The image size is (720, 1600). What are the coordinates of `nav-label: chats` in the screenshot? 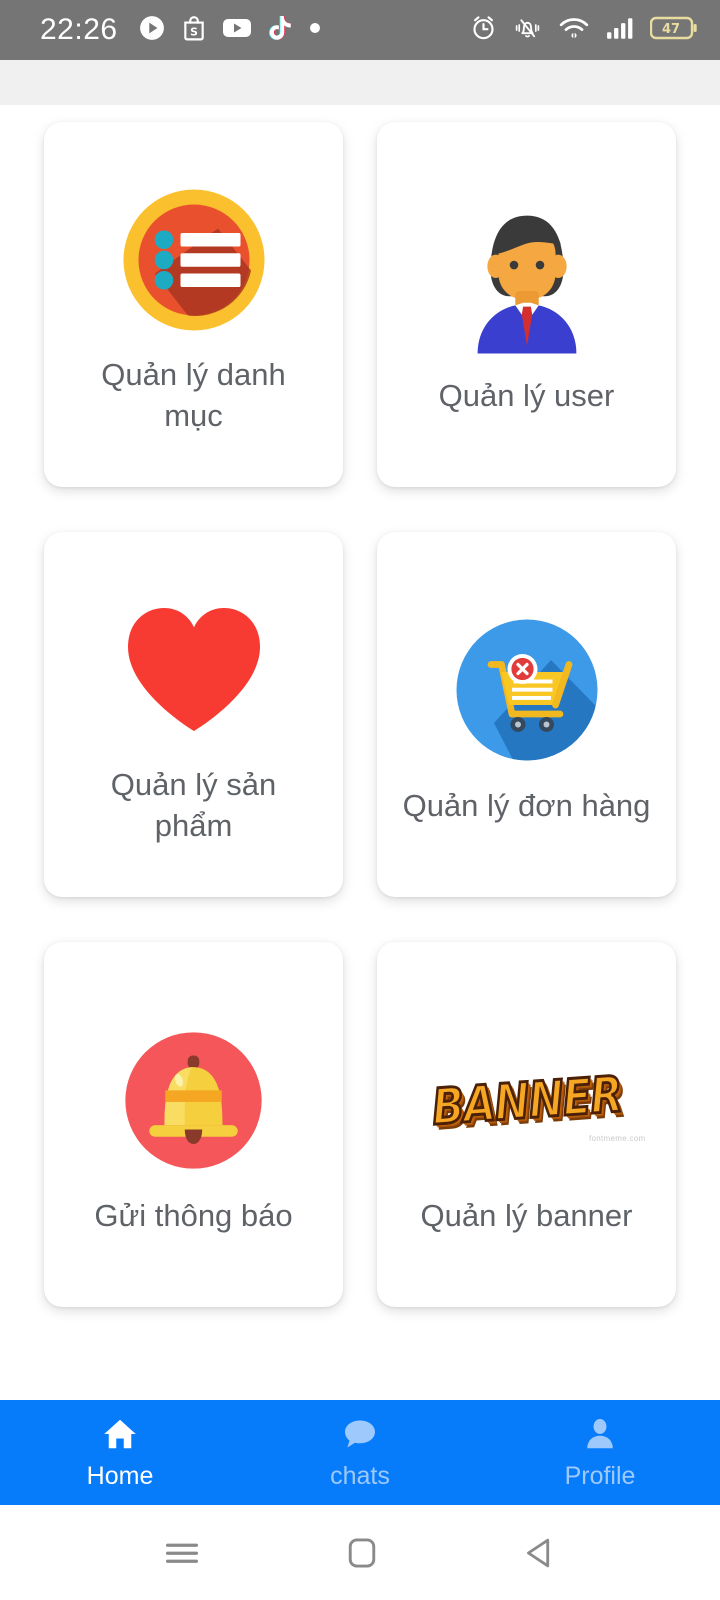 It's located at (360, 1476).